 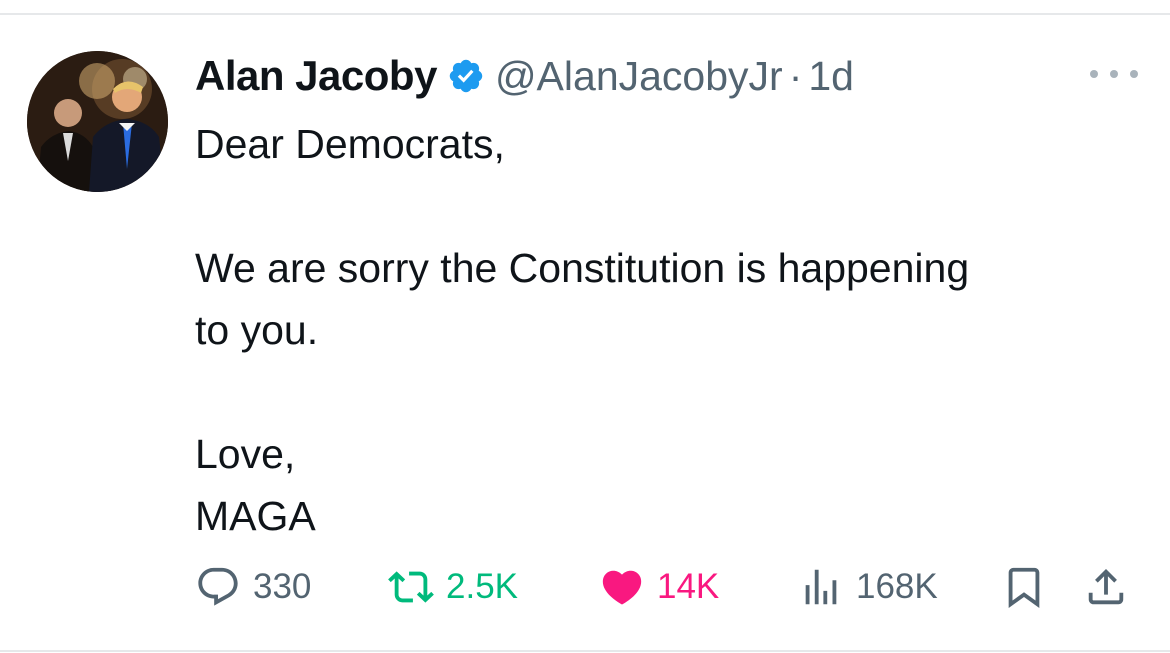 I want to click on bookmark-icon, so click(x=1024, y=587).